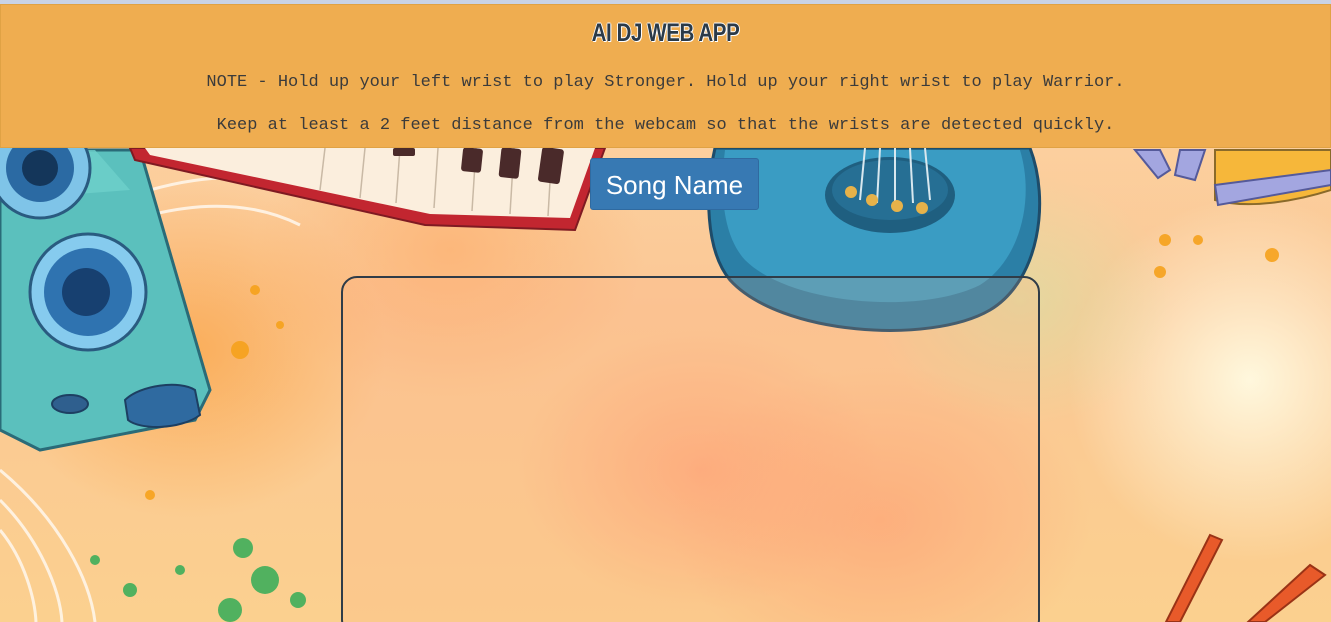 The width and height of the screenshot is (1331, 622). What do you see at coordinates (665, 33) in the screenshot?
I see `page-title: AI DJ WEB APP` at bounding box center [665, 33].